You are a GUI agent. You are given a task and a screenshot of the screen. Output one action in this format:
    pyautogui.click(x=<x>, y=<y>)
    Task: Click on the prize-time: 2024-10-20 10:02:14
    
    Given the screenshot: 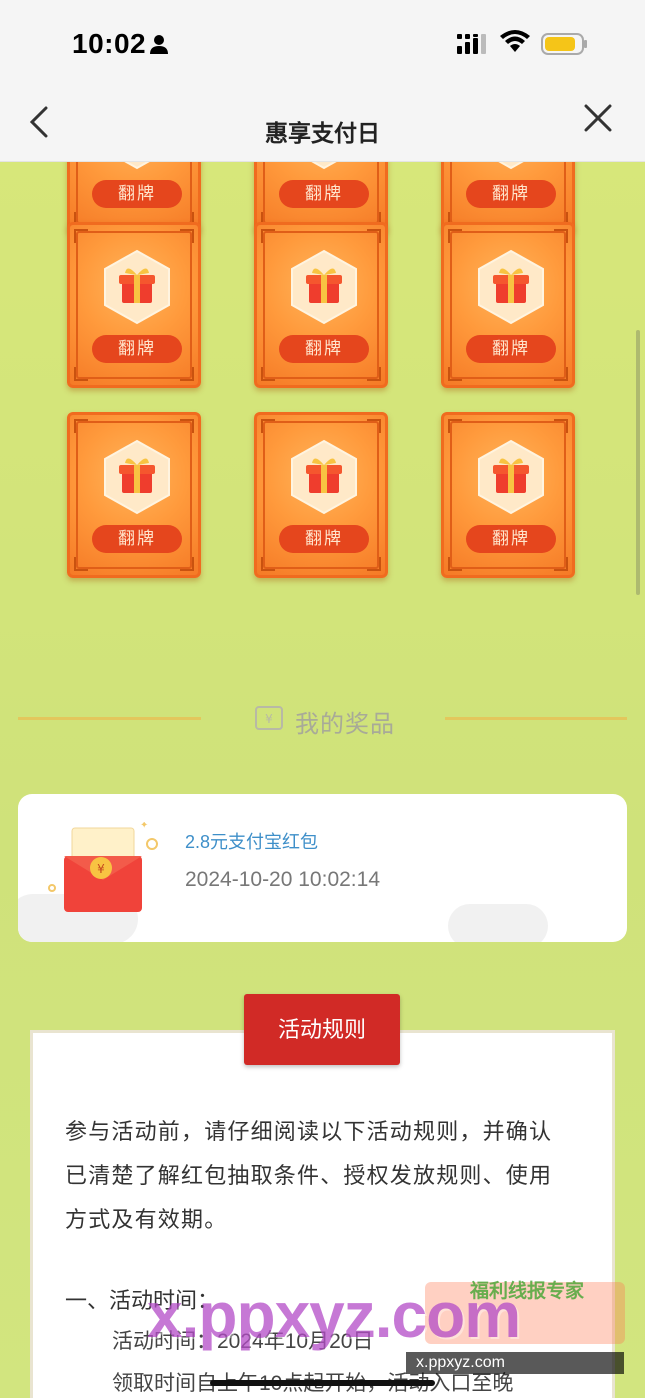 What is the action you would take?
    pyautogui.click(x=282, y=879)
    